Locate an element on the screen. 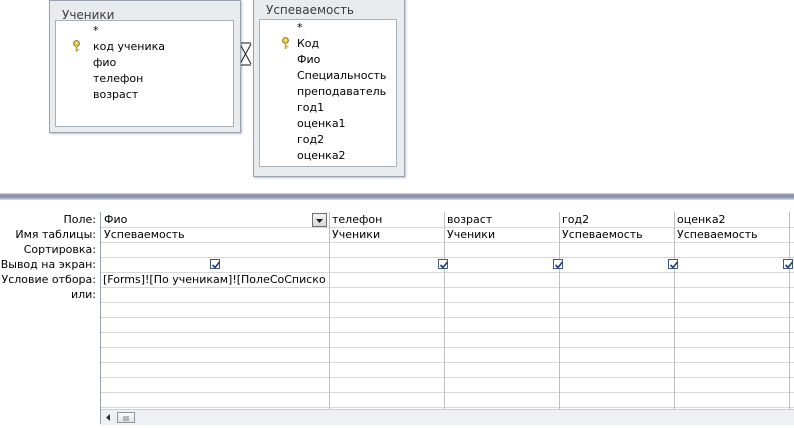 The width and height of the screenshot is (794, 428). table-field-name: Фио is located at coordinates (309, 59).